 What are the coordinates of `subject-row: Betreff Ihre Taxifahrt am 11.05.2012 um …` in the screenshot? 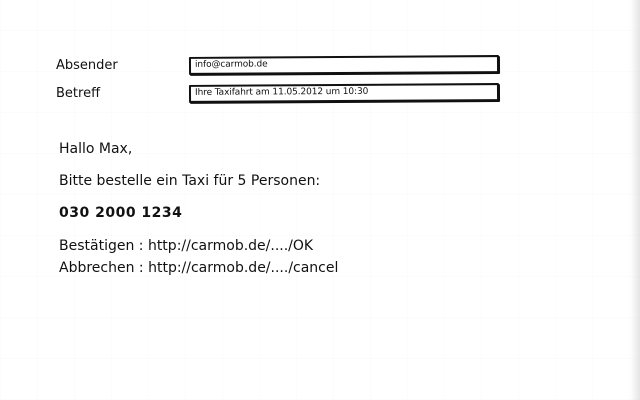 It's located at (281, 94).